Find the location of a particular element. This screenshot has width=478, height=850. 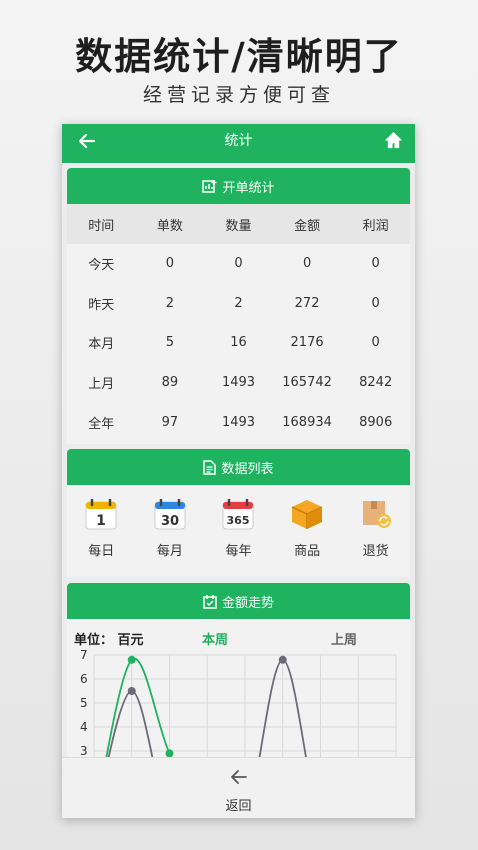

svg-text: 30 is located at coordinates (170, 521).